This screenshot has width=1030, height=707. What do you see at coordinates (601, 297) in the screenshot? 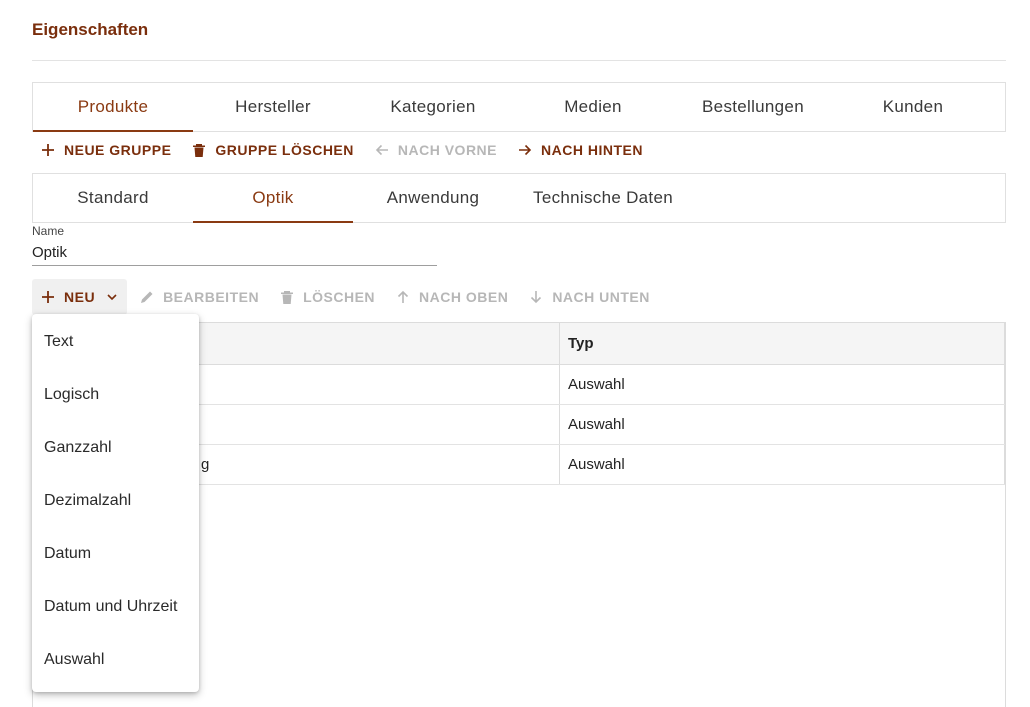
I see `move-down-label: NACH UNTEN` at bounding box center [601, 297].